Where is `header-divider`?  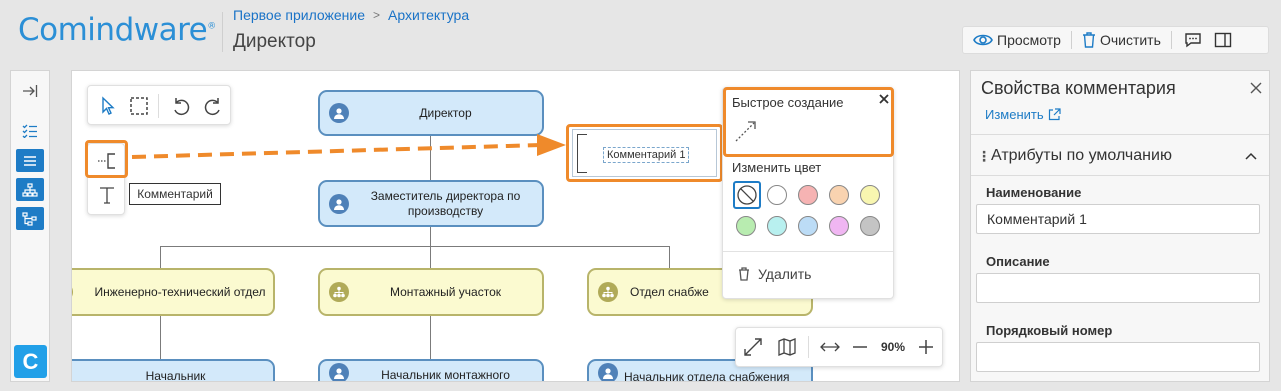 header-divider is located at coordinates (222, 32).